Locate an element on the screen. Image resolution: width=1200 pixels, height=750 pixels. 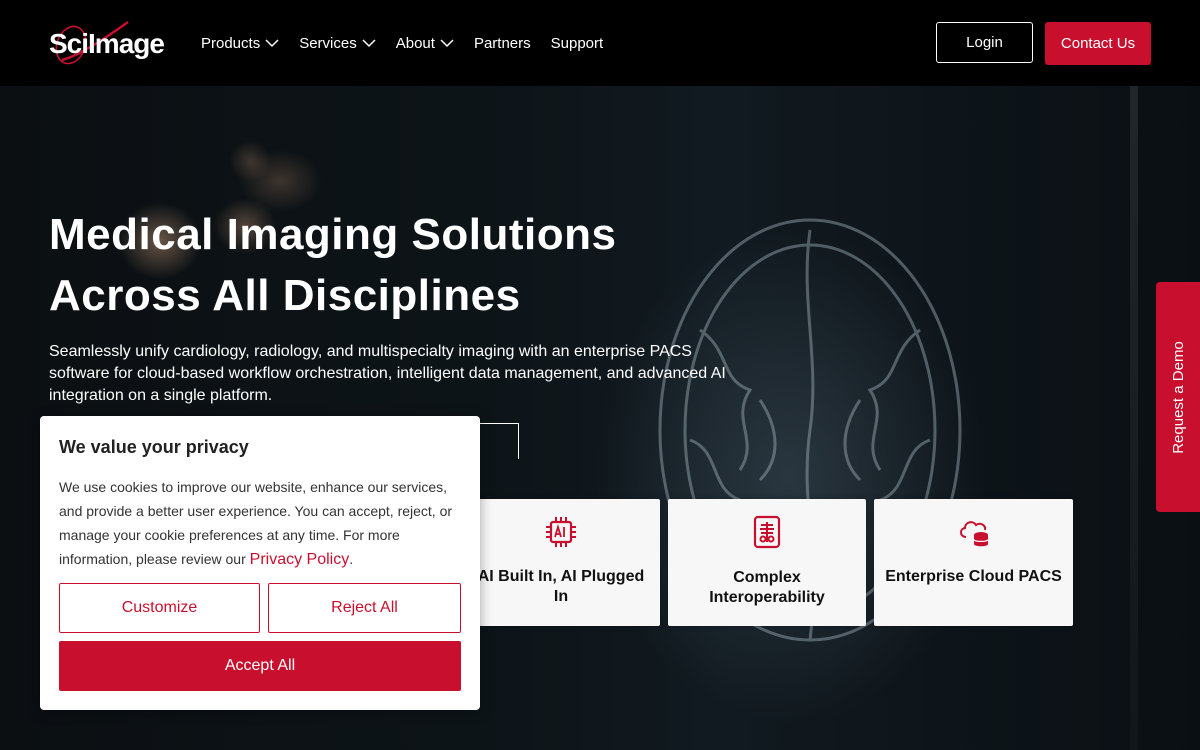
nav-products: Products is located at coordinates (240, 43).